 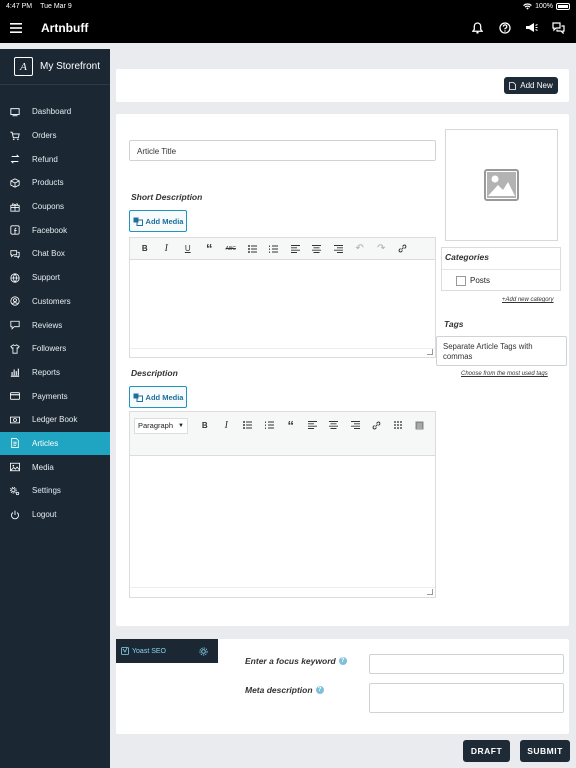 I want to click on sidebar-item-ledger-book: Ledger Book, so click(x=55, y=420).